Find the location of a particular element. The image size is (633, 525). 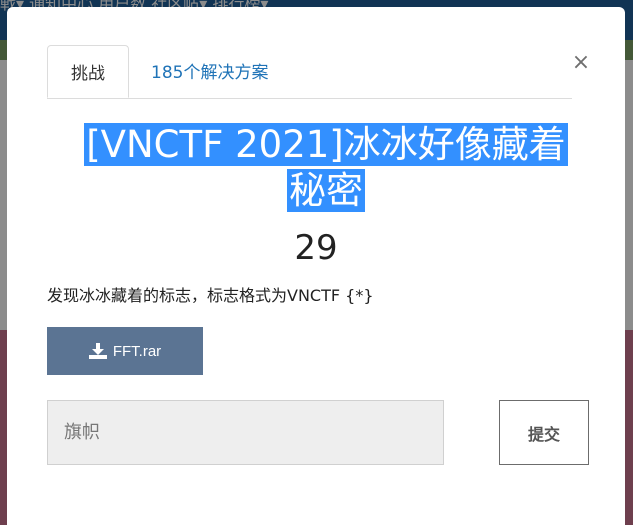

challenge-description: 发现冰冰藏着的标志，标志格式为VNCTF {*} is located at coordinates (210, 295).